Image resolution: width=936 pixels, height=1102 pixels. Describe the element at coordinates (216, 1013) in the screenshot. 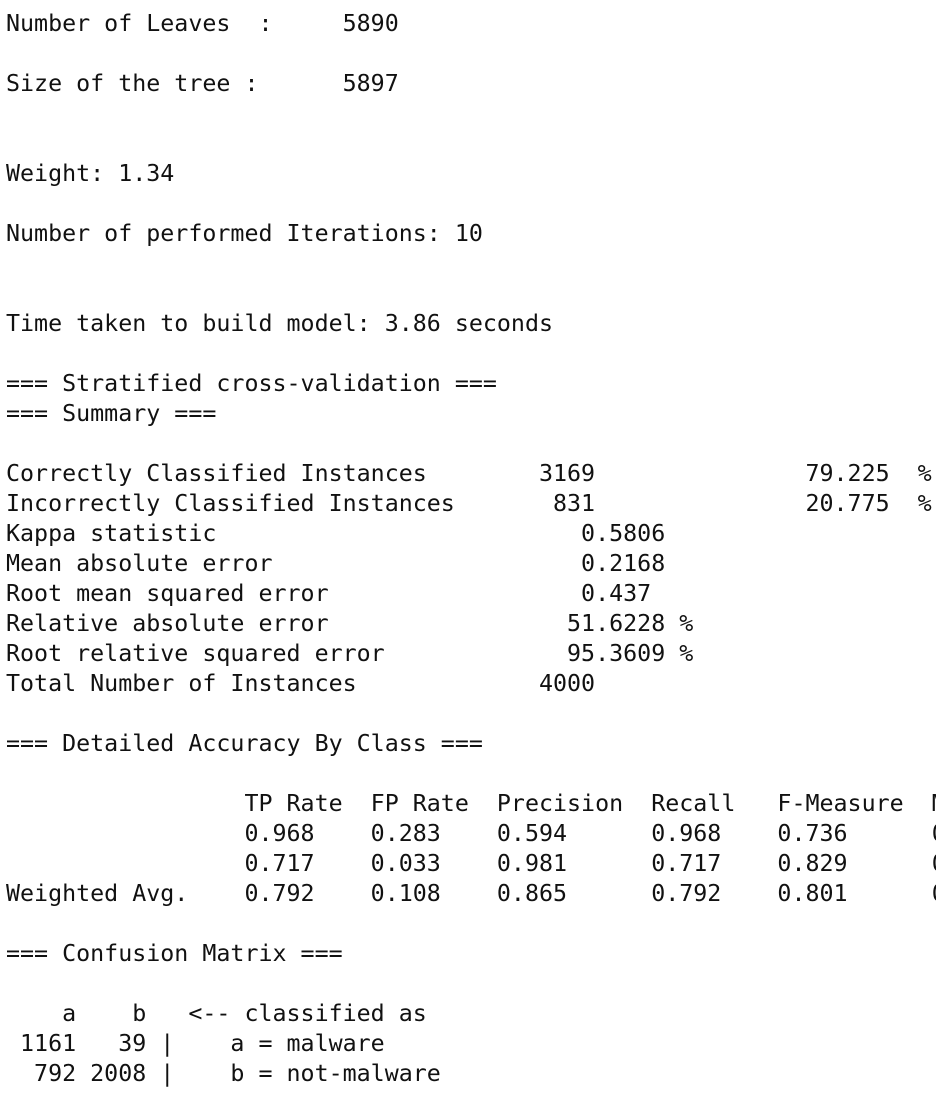

I see `confusion-matrix-columns: a b <-- classified as` at that location.